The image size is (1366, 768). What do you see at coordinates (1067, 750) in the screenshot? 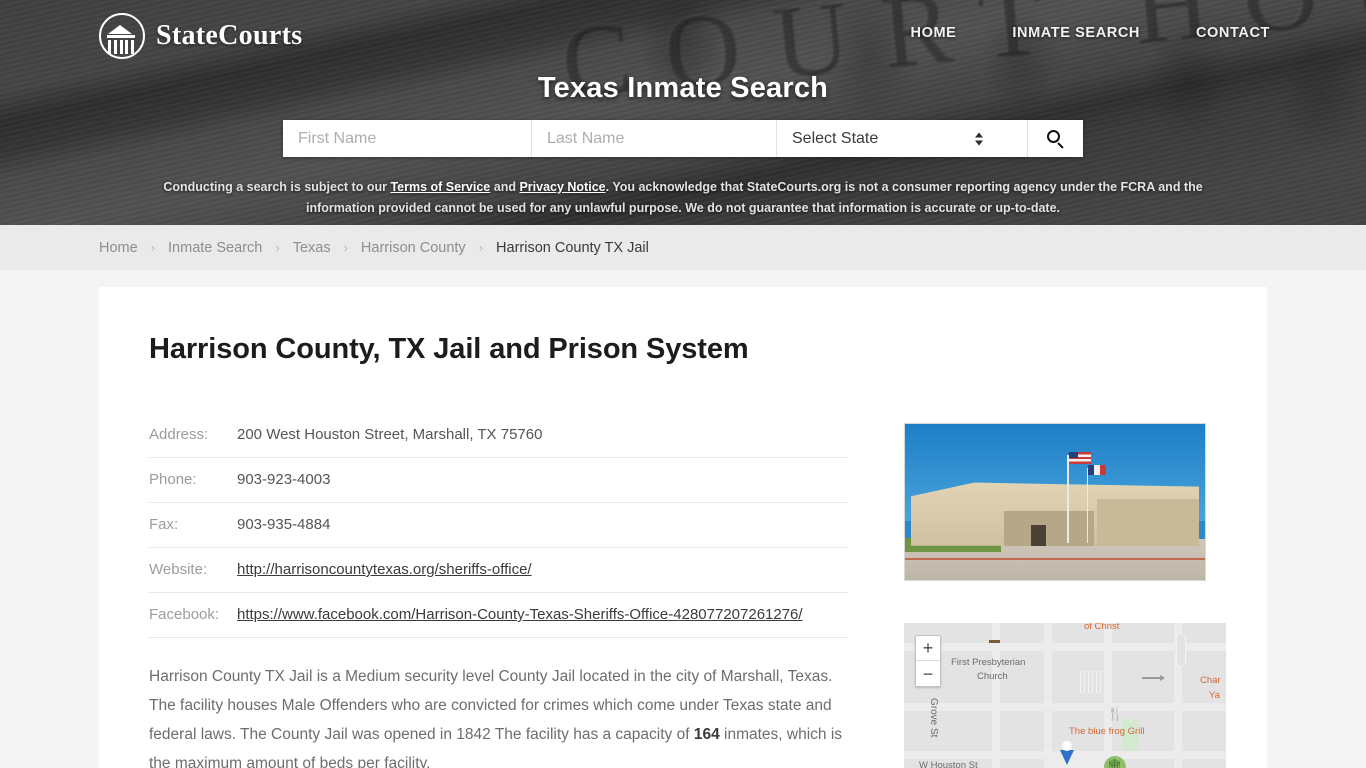
I see `map-pin-icon` at bounding box center [1067, 750].